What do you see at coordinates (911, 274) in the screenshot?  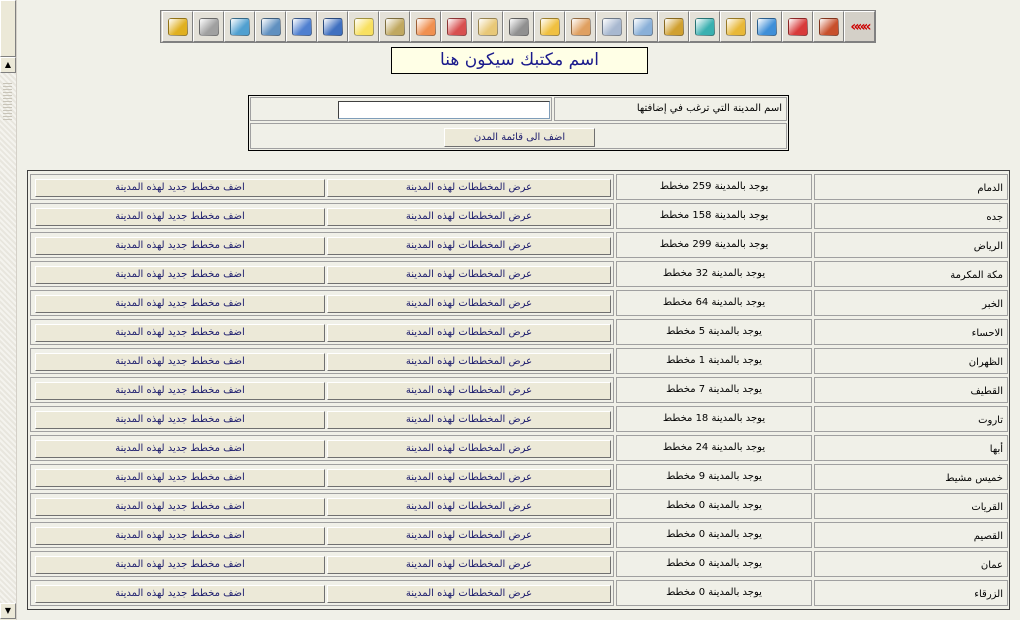 I see `city-name: مكة المكرمة` at bounding box center [911, 274].